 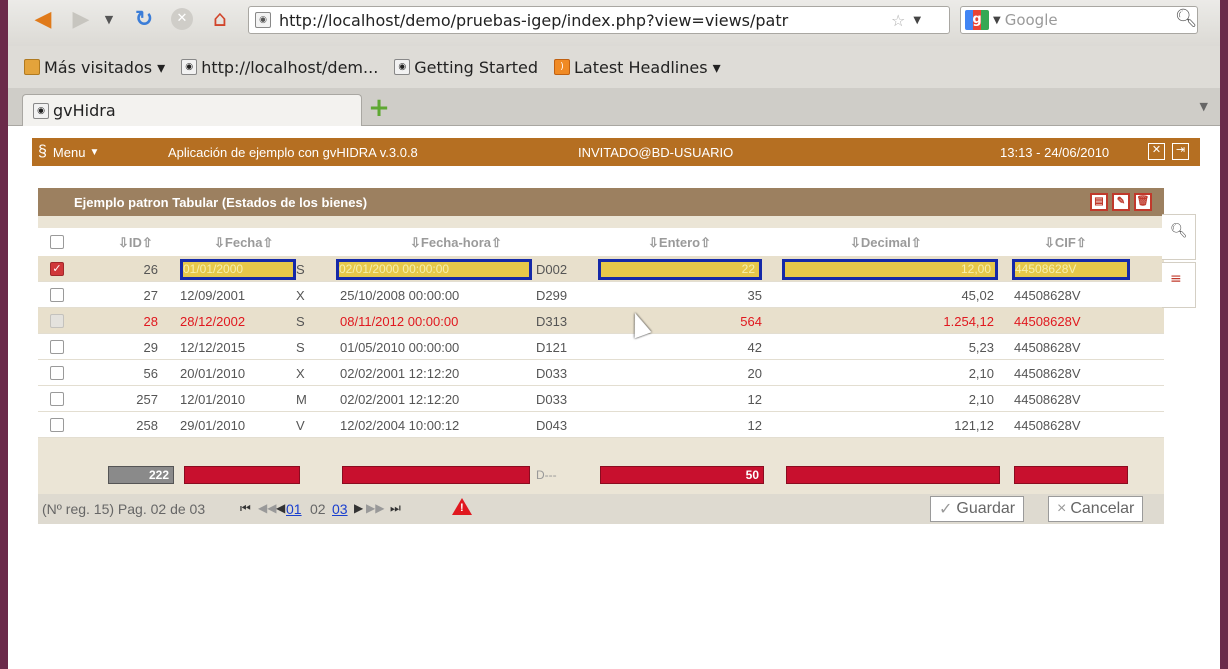 What do you see at coordinates (968, 321) in the screenshot?
I see `cell-decimal: 1.254,12` at bounding box center [968, 321].